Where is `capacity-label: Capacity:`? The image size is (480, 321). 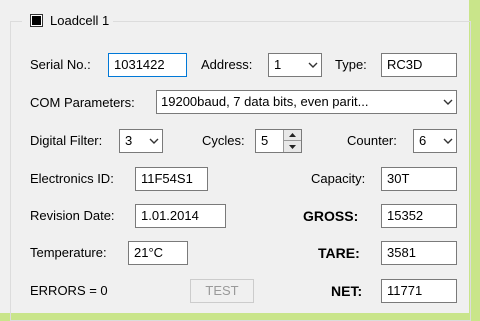
capacity-label: Capacity: is located at coordinates (338, 178).